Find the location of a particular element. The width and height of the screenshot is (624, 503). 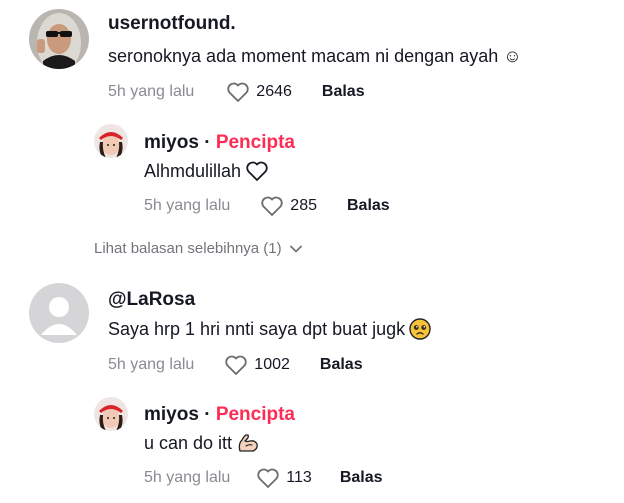

like-count: 2646 is located at coordinates (274, 91).